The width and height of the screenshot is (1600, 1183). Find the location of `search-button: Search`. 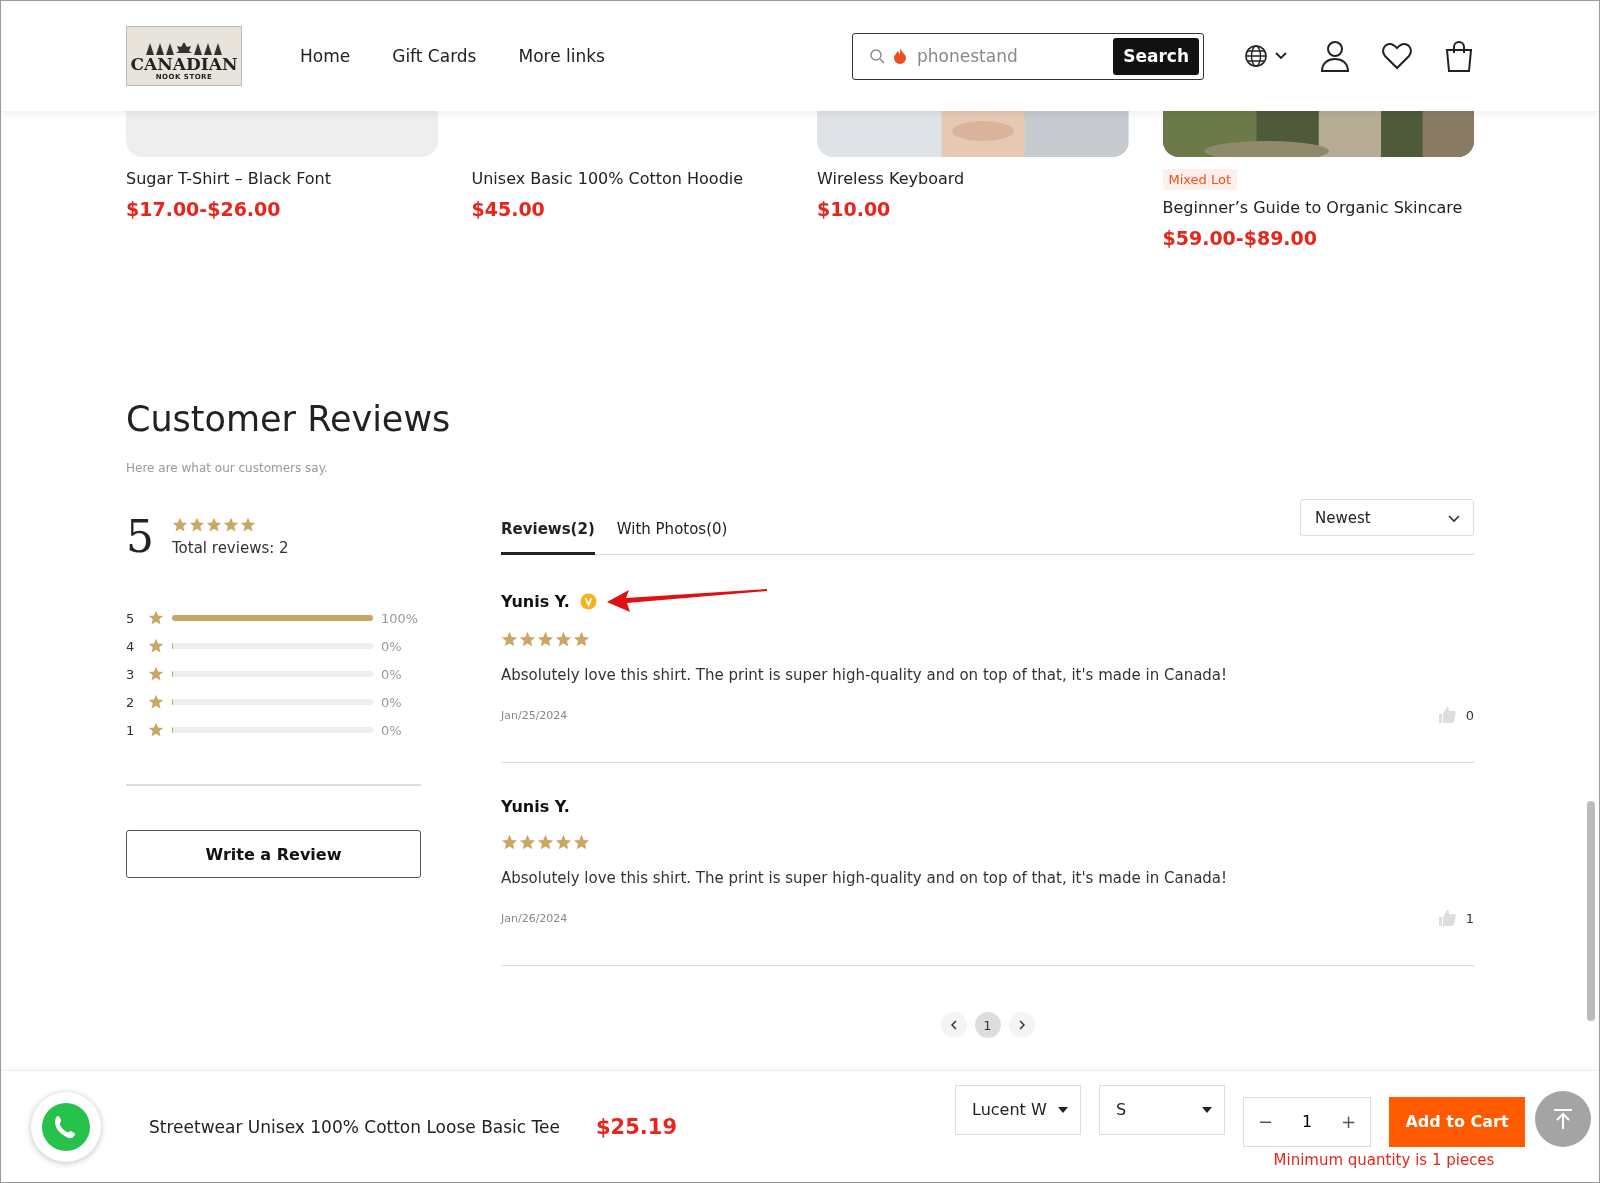

search-button: Search is located at coordinates (1156, 56).